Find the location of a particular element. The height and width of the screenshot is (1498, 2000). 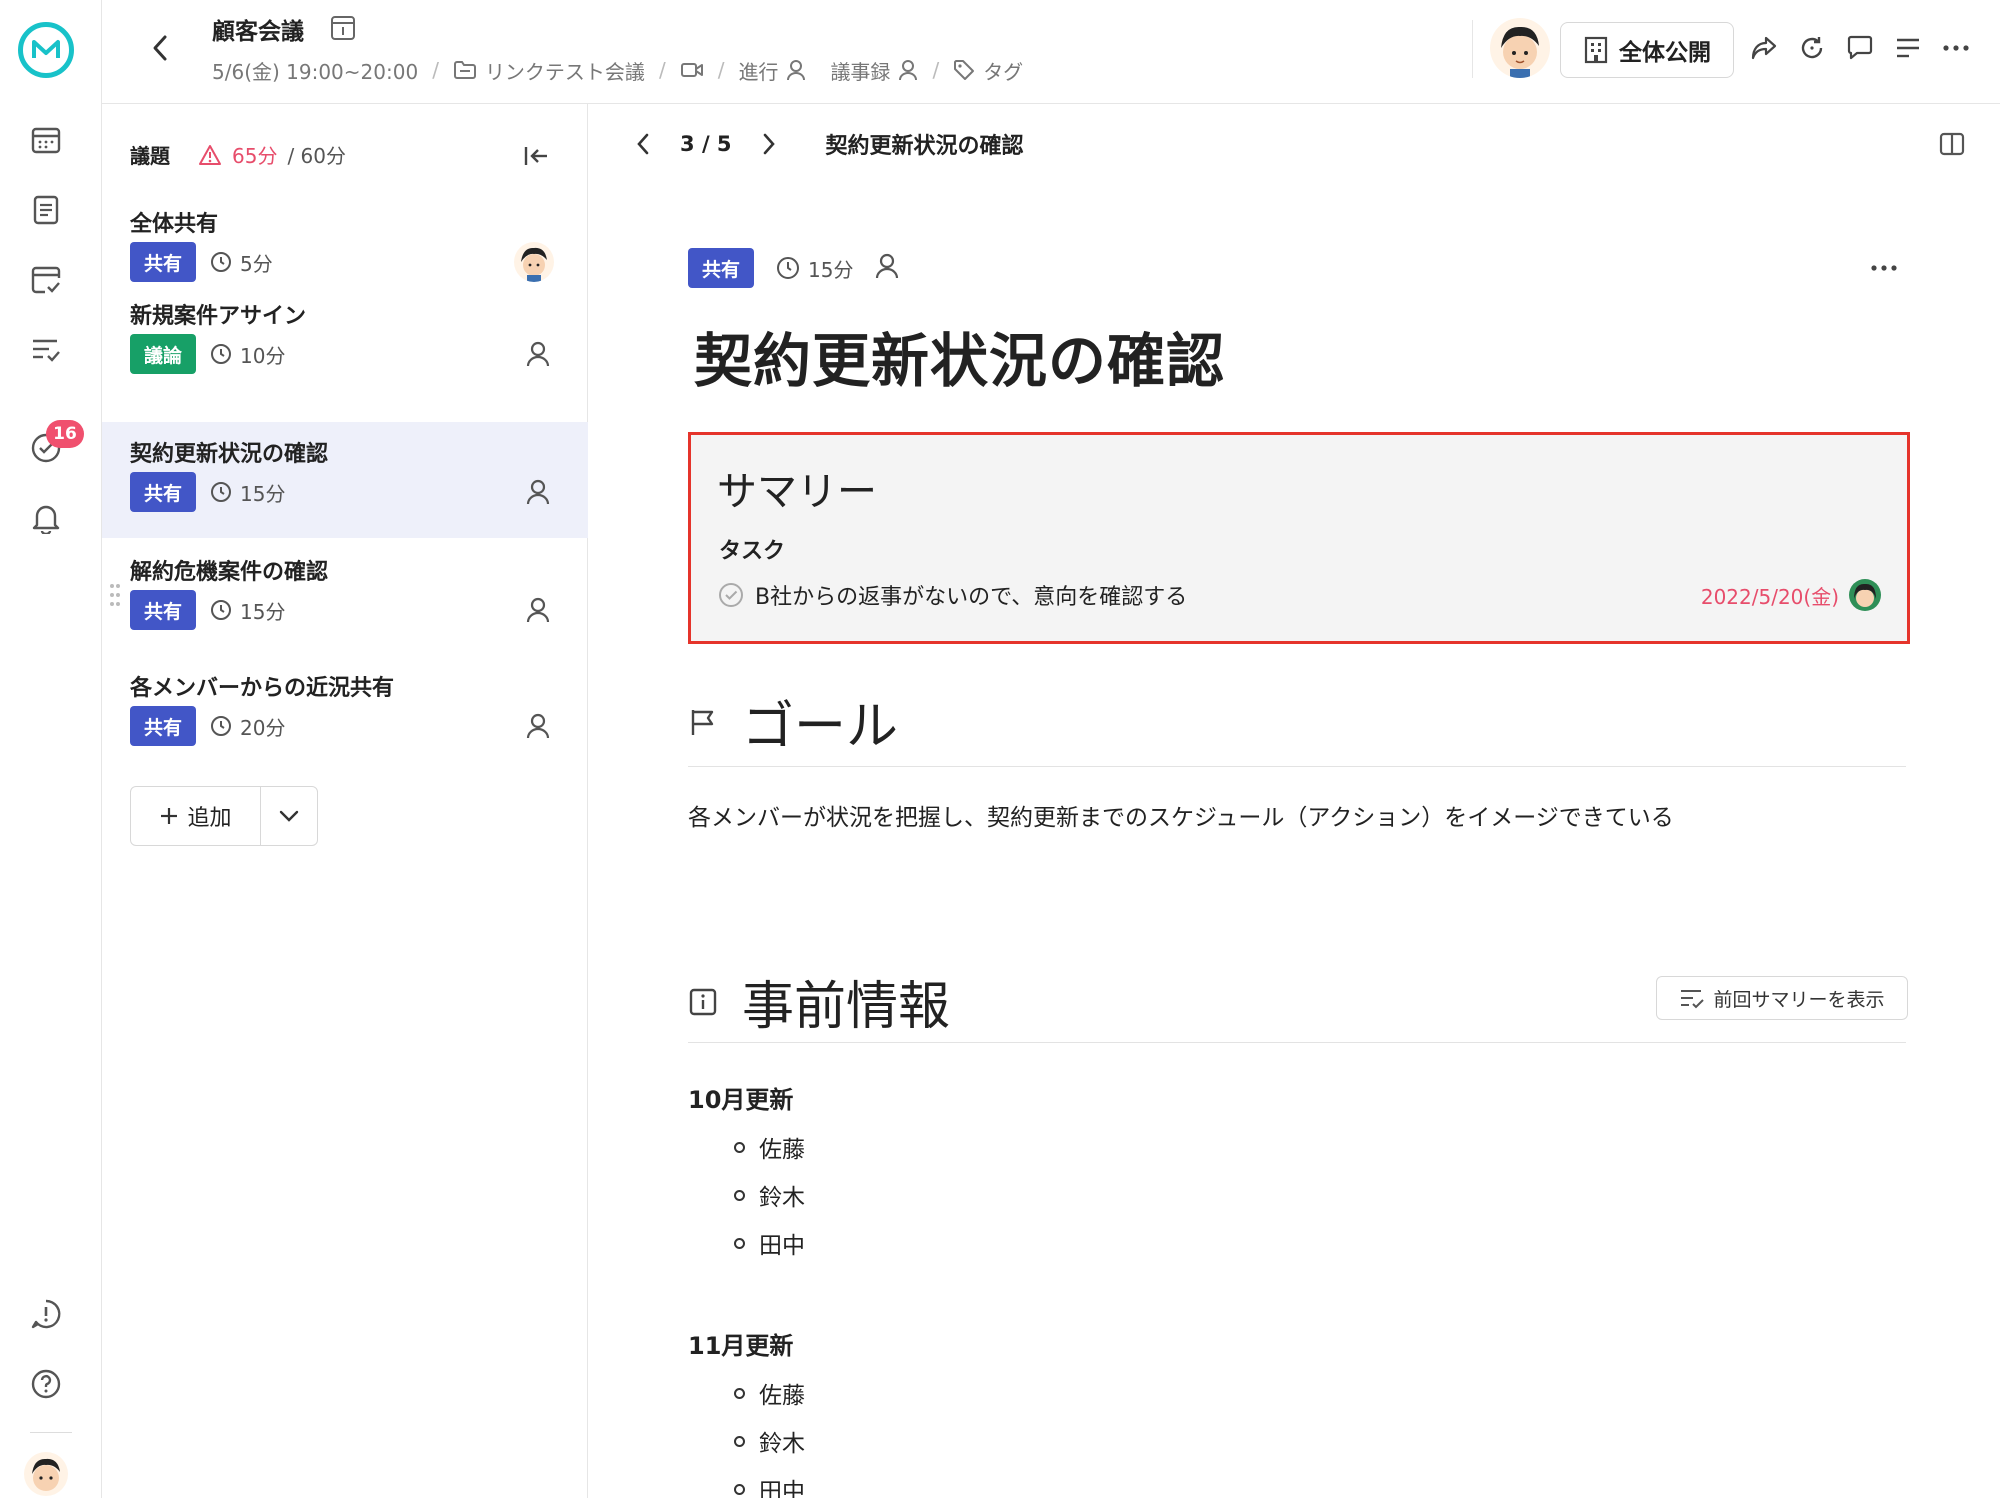

meeting-link: リンクテスト会議 is located at coordinates (549, 70).